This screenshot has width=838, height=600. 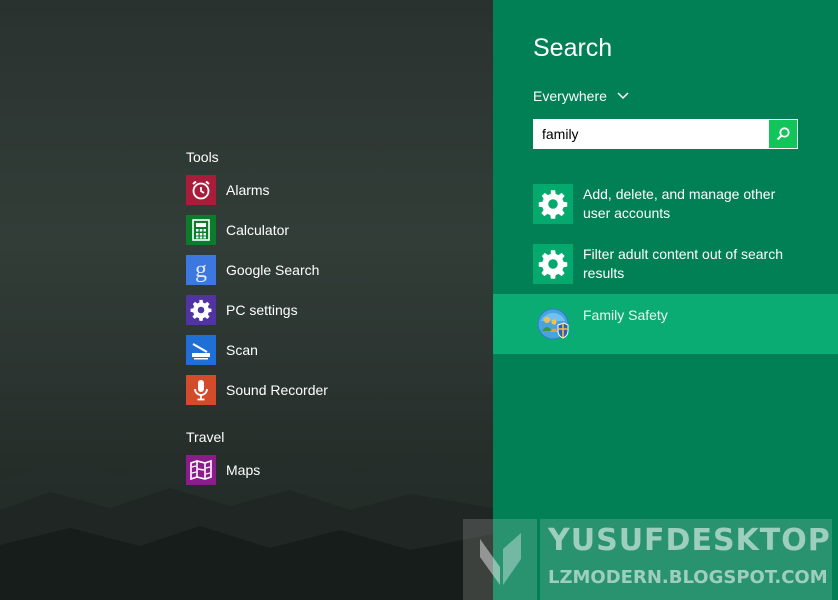 What do you see at coordinates (573, 48) in the screenshot?
I see `pane-title: Search` at bounding box center [573, 48].